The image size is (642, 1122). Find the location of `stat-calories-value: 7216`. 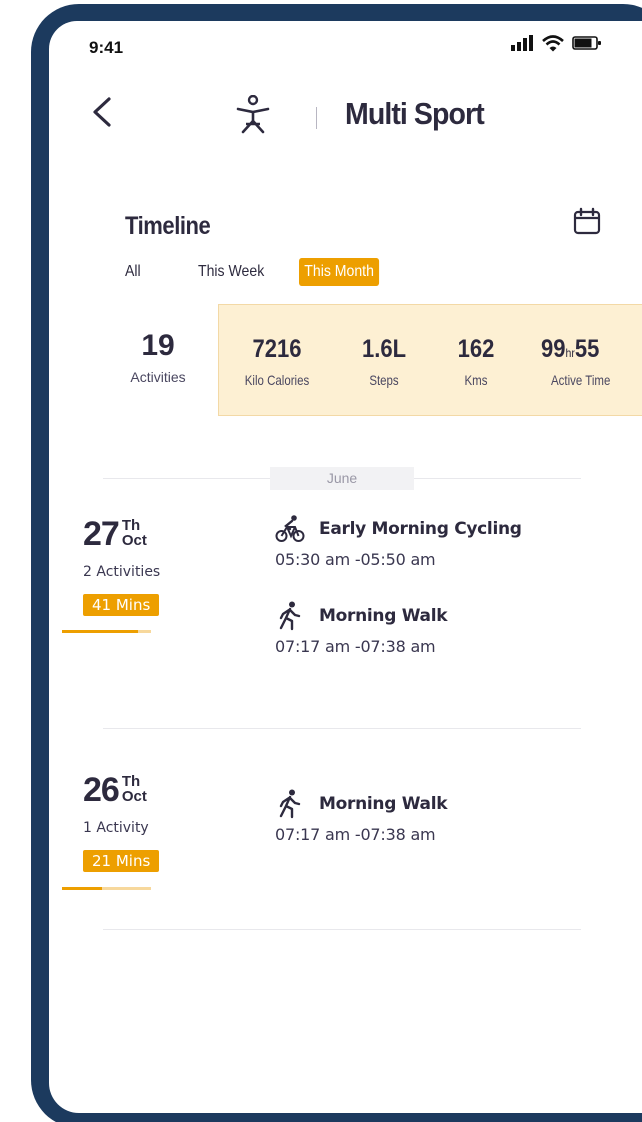

stat-calories-value: 7216 is located at coordinates (277, 349).